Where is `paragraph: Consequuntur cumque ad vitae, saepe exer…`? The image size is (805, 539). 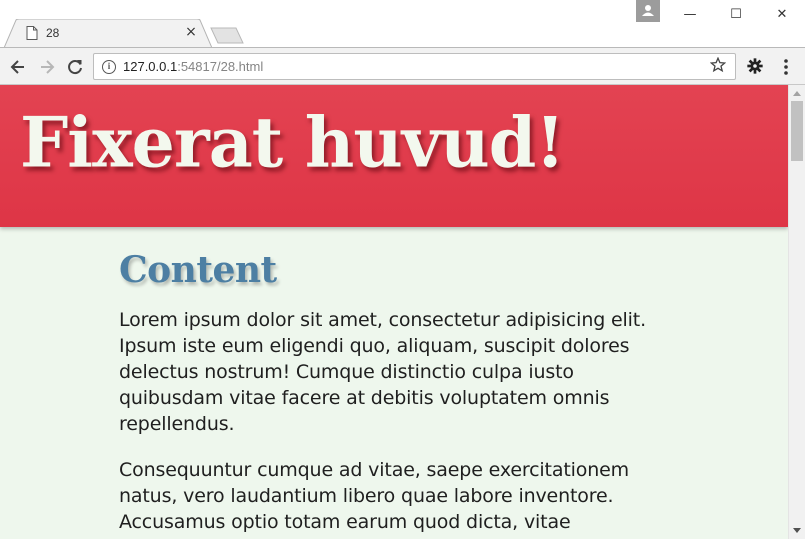
paragraph: Consequuntur cumque ad vitae, saepe exer… is located at coordinates (374, 496).